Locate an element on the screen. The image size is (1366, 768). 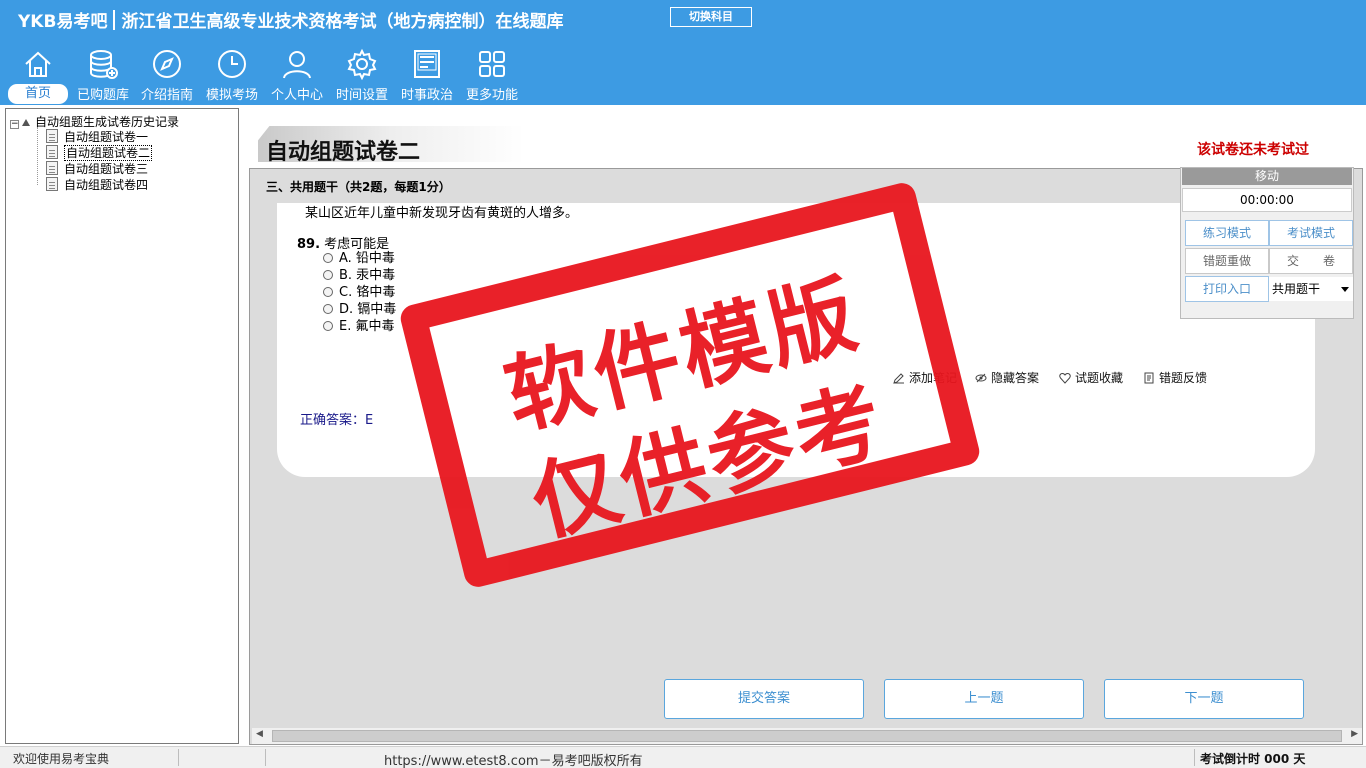
nav-current-affairs: 时事政治 is located at coordinates (427, 76).